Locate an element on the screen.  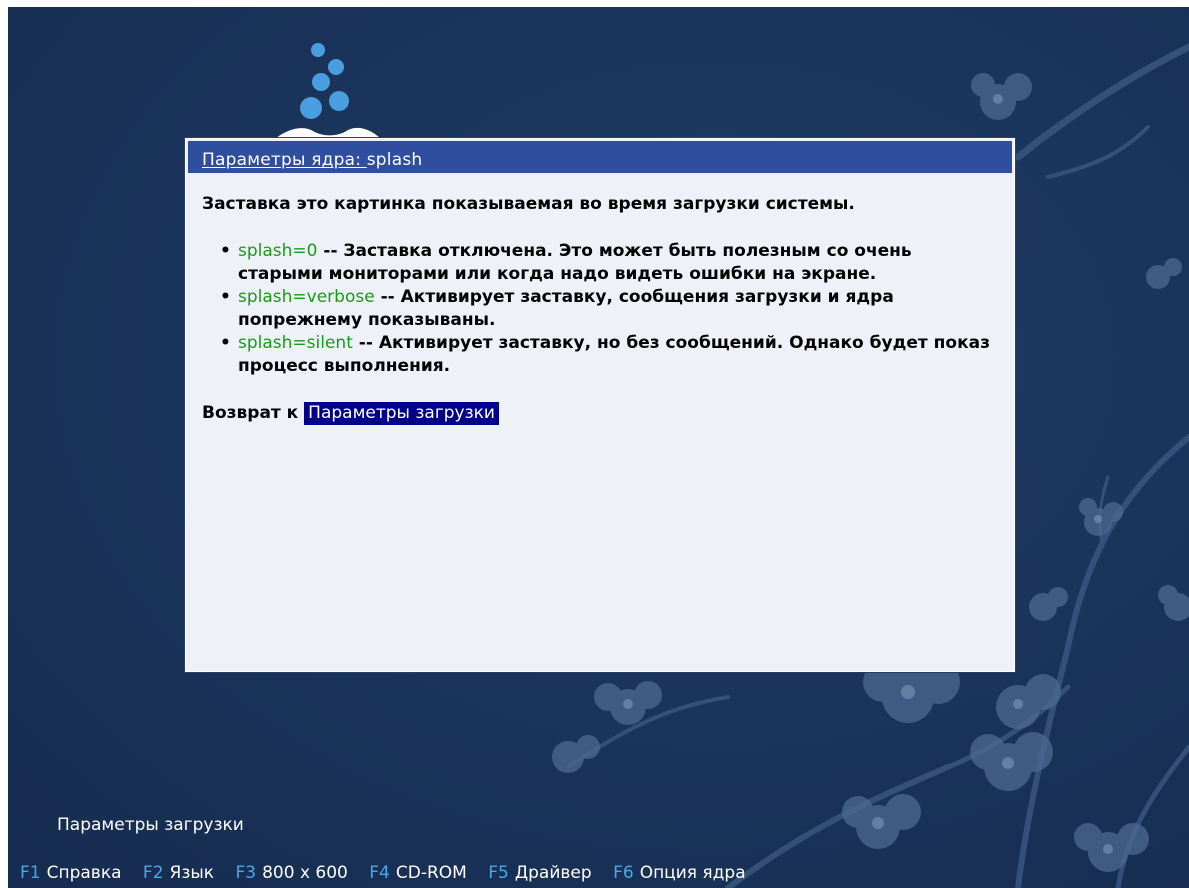
back-navigation: Возврат к Параметры загрузки is located at coordinates (602, 413).